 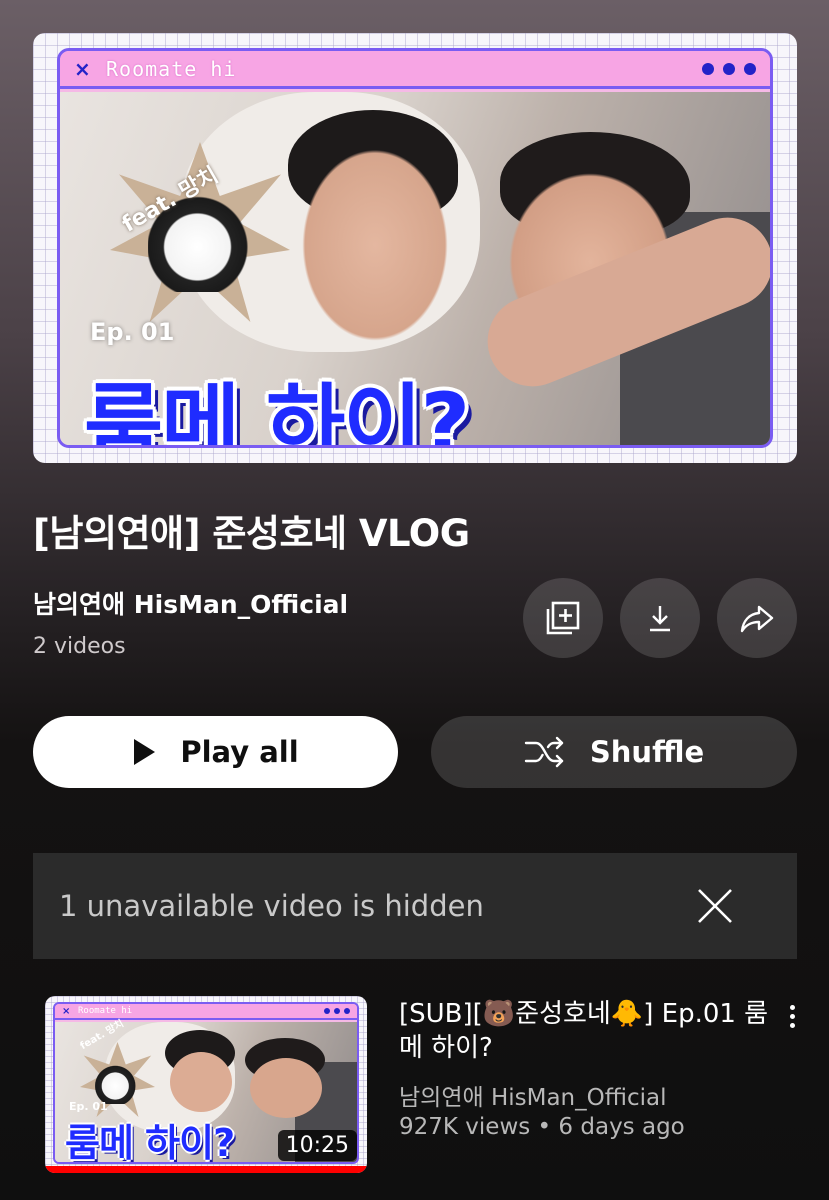 I want to click on video-meta: 927K views • 6 days ago, so click(x=542, y=1127).